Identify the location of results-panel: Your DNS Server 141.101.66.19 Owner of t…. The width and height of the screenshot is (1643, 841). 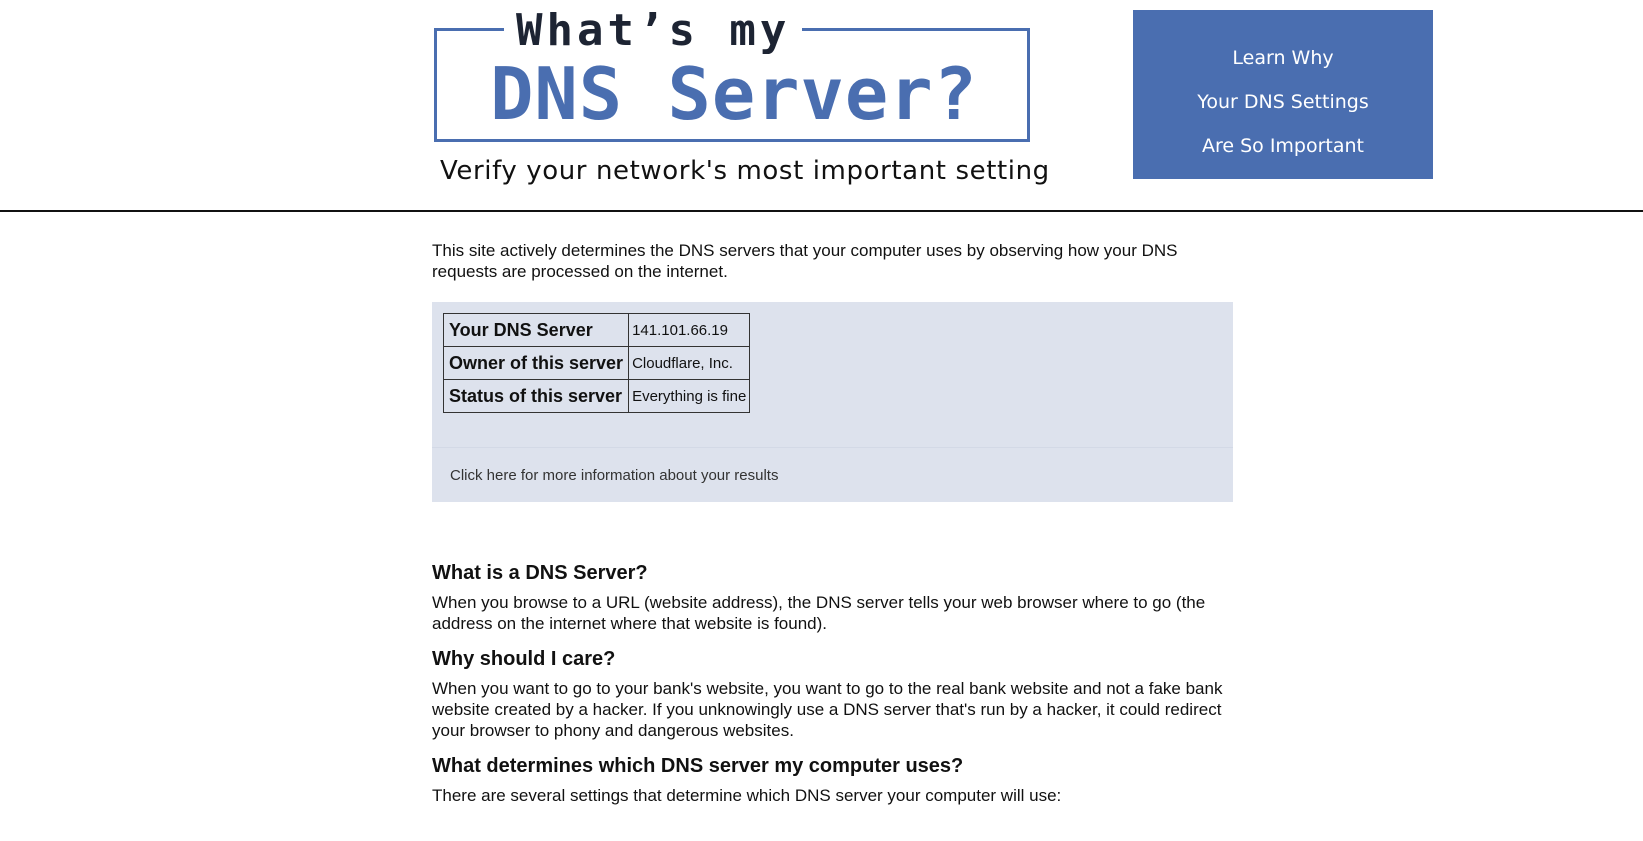
(832, 402).